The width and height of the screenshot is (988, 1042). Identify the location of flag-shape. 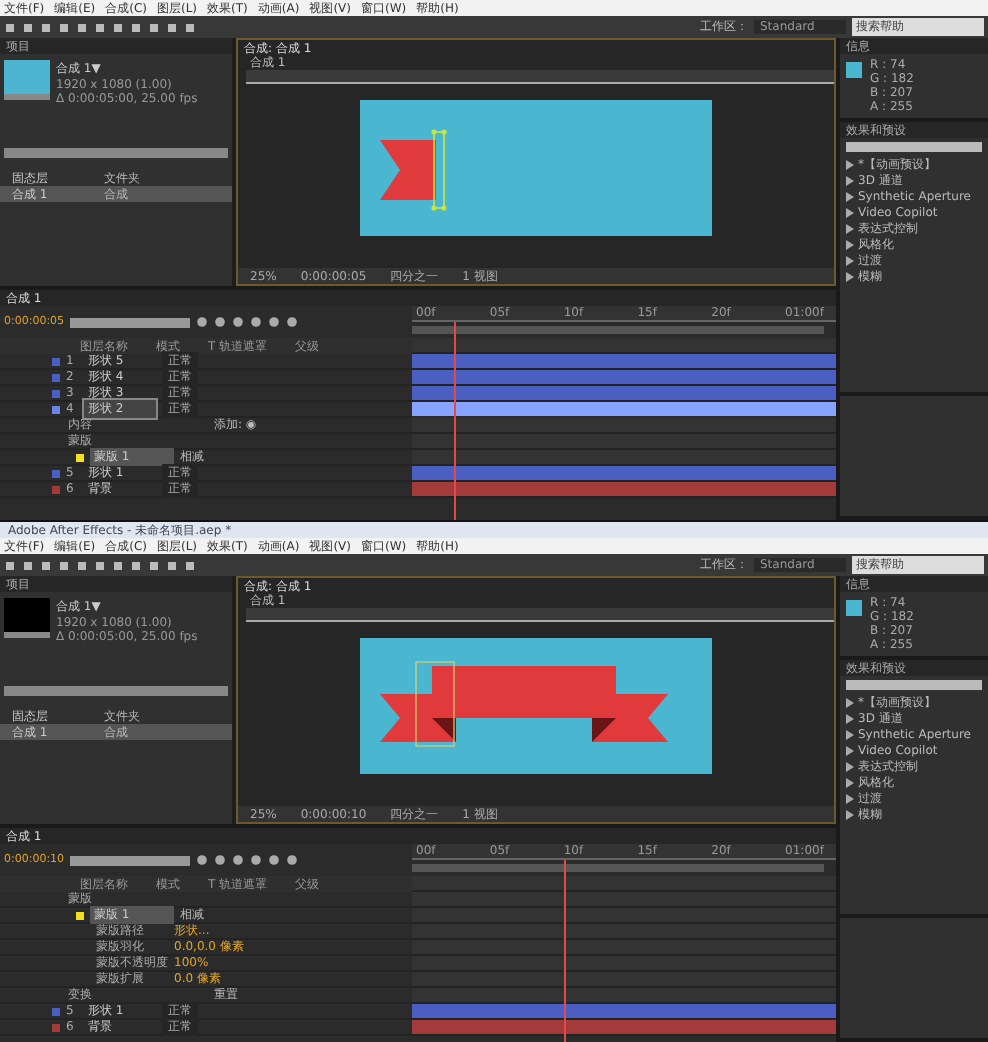
(413, 170).